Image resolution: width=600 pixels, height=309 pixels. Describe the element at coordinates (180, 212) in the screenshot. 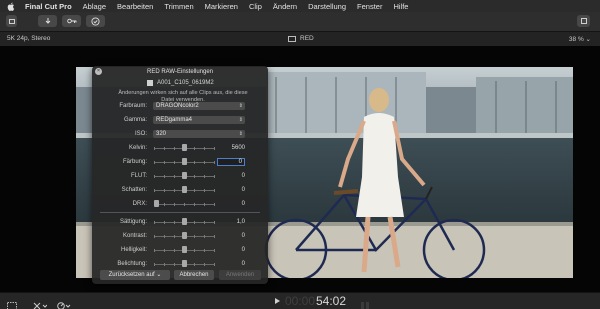

I see `divider` at that location.